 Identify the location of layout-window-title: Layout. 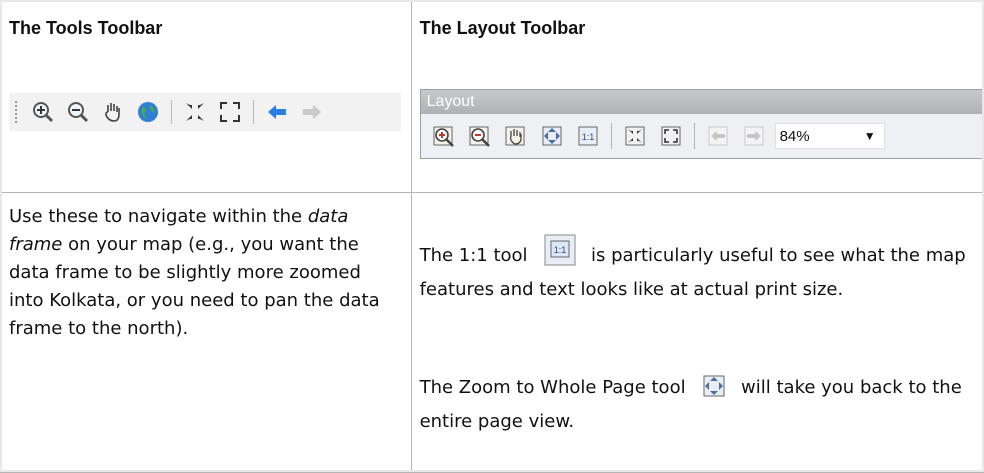
(701, 102).